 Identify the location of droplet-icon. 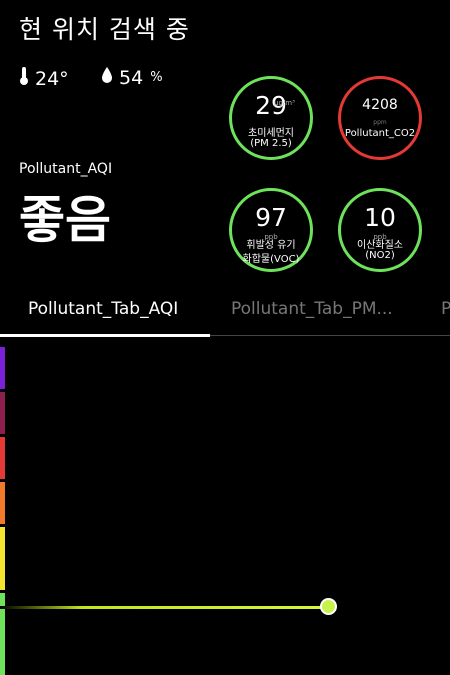
(107, 77).